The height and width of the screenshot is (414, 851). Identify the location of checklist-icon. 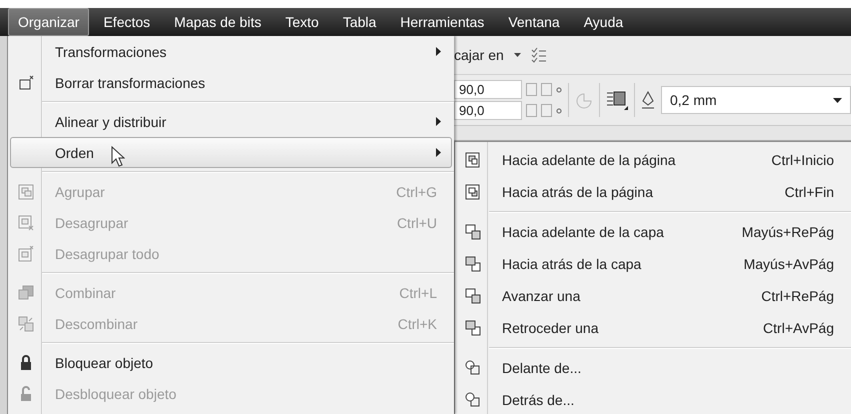
(538, 55).